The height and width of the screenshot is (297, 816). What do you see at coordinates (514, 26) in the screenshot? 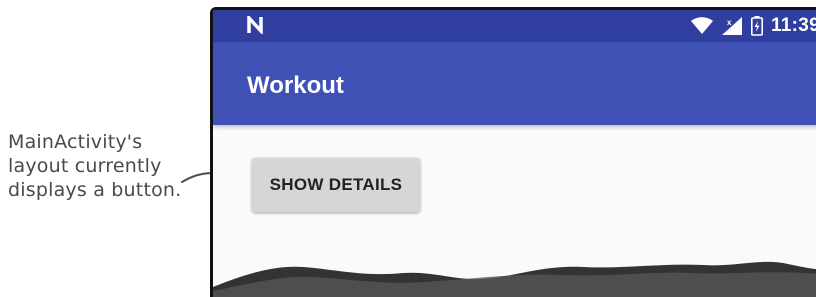
I see `status-bar: x 11:39` at bounding box center [514, 26].